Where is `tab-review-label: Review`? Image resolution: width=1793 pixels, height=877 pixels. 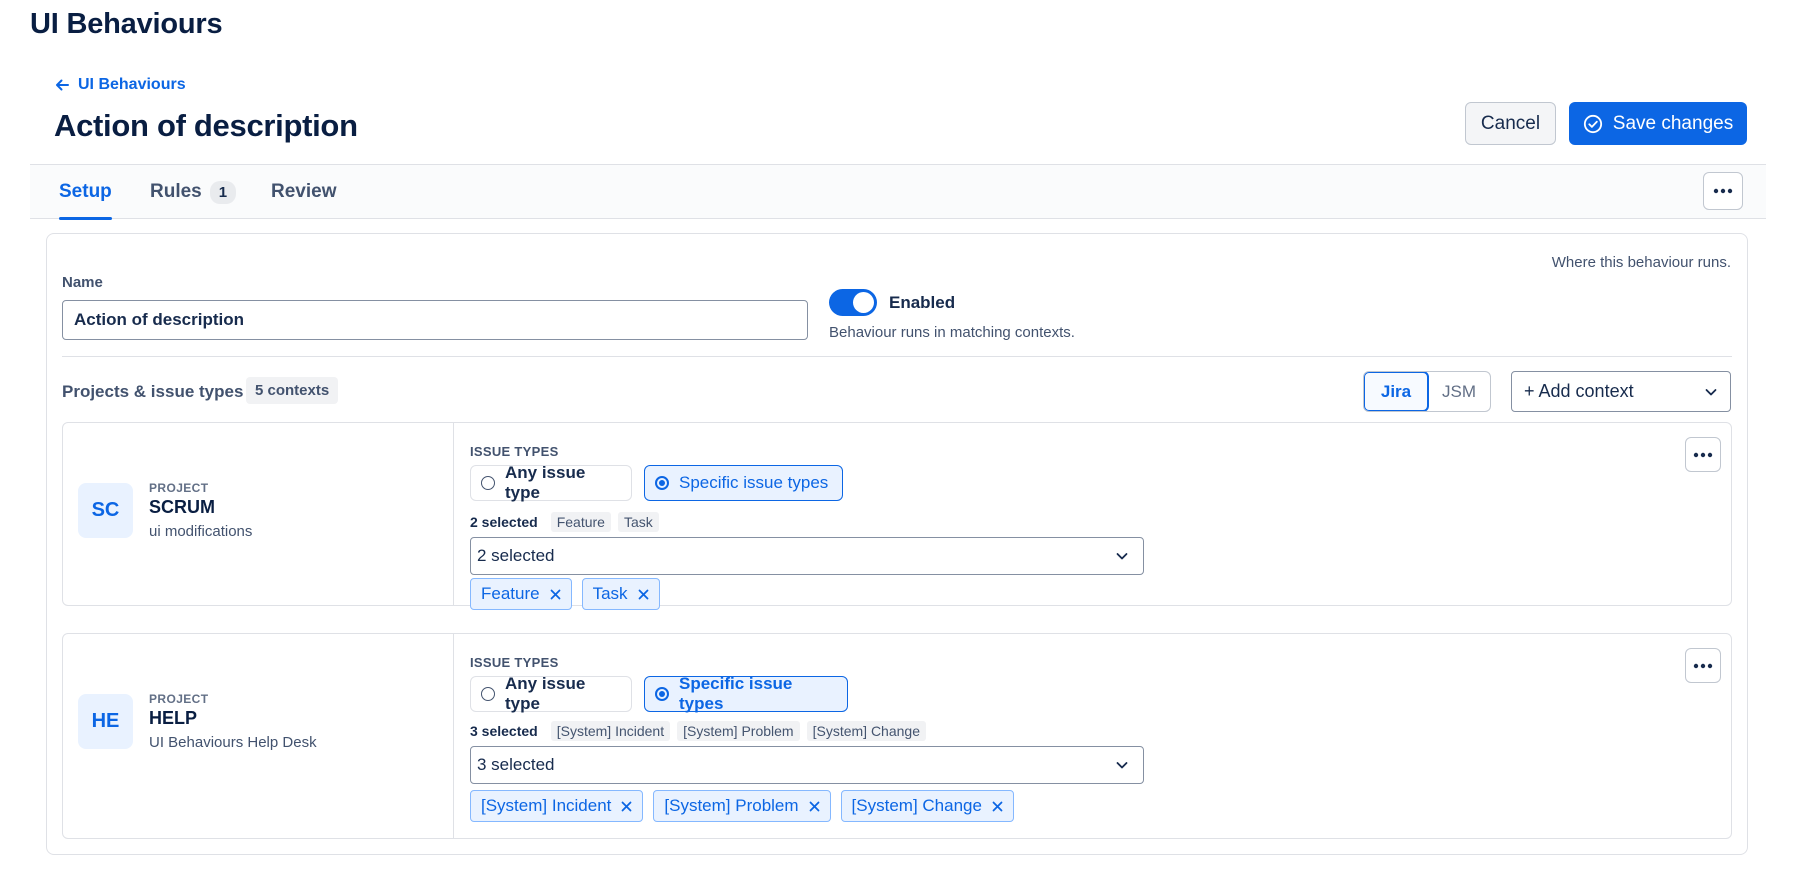
tab-review-label: Review is located at coordinates (304, 191).